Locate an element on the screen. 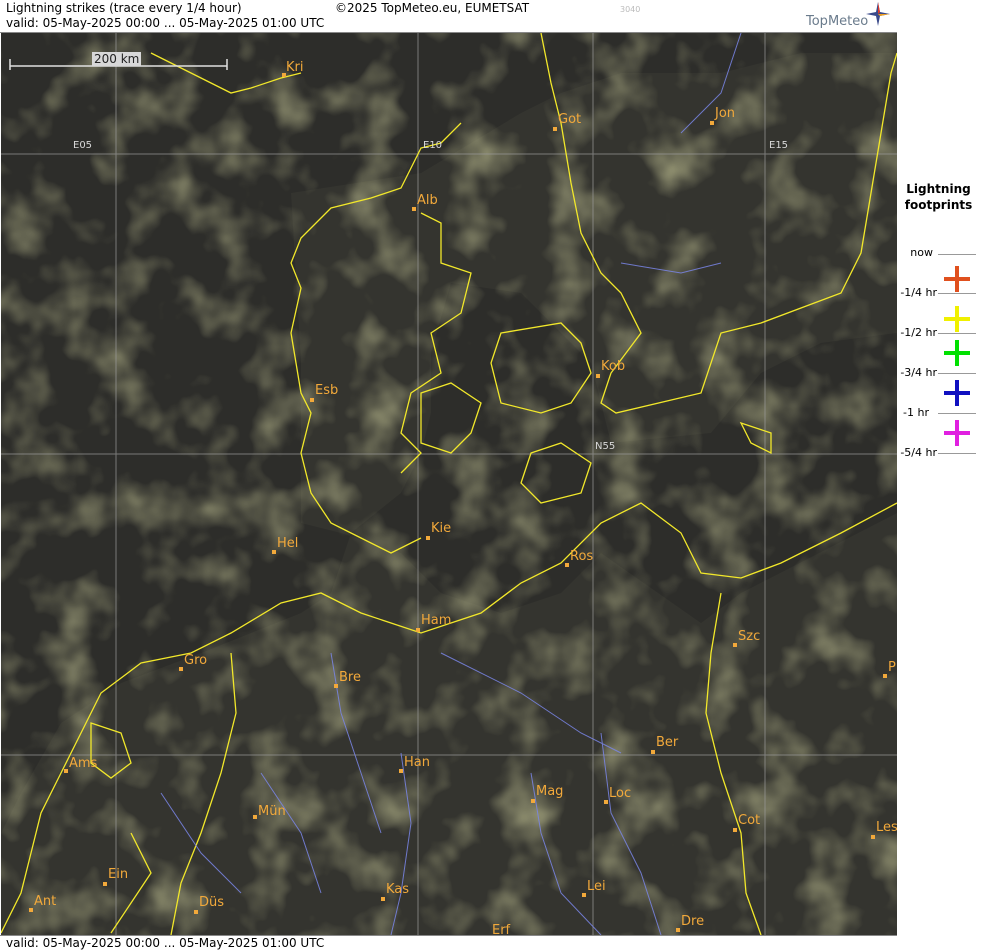 The image size is (989, 950). scale-label: 200 km is located at coordinates (117, 59).